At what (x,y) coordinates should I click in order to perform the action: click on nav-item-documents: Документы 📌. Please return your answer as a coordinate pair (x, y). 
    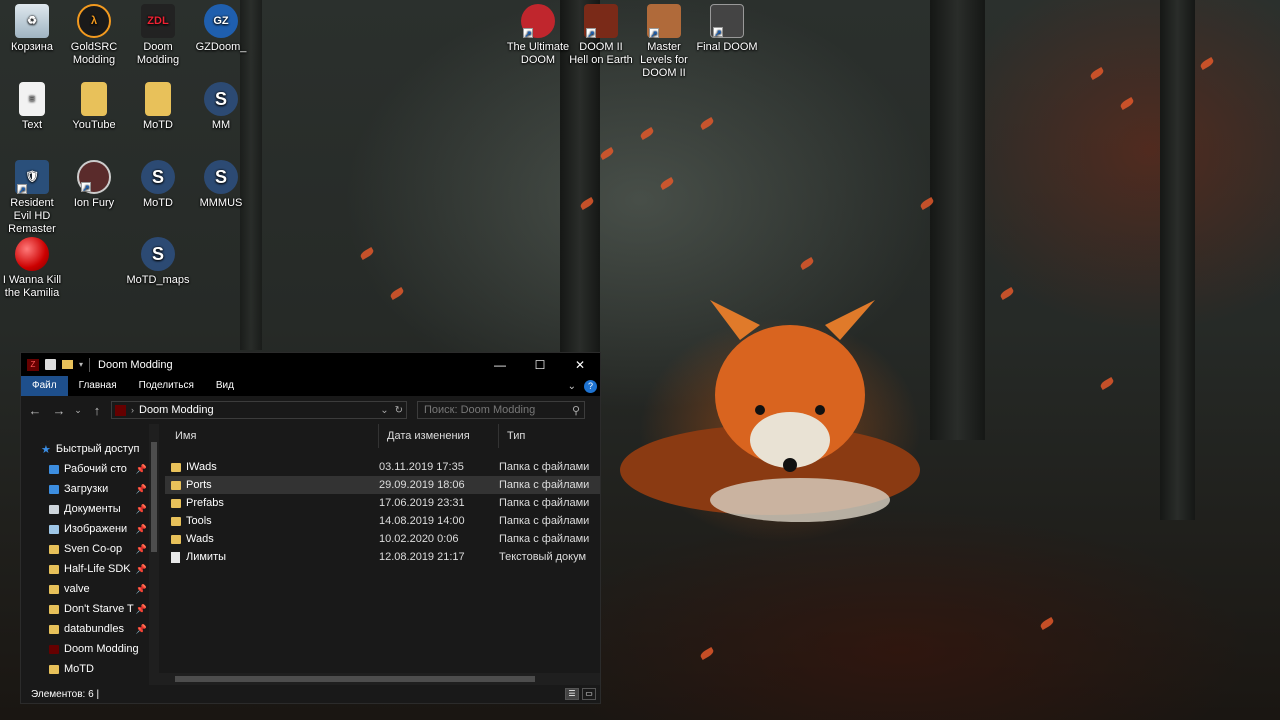
    Looking at the image, I should click on (85, 509).